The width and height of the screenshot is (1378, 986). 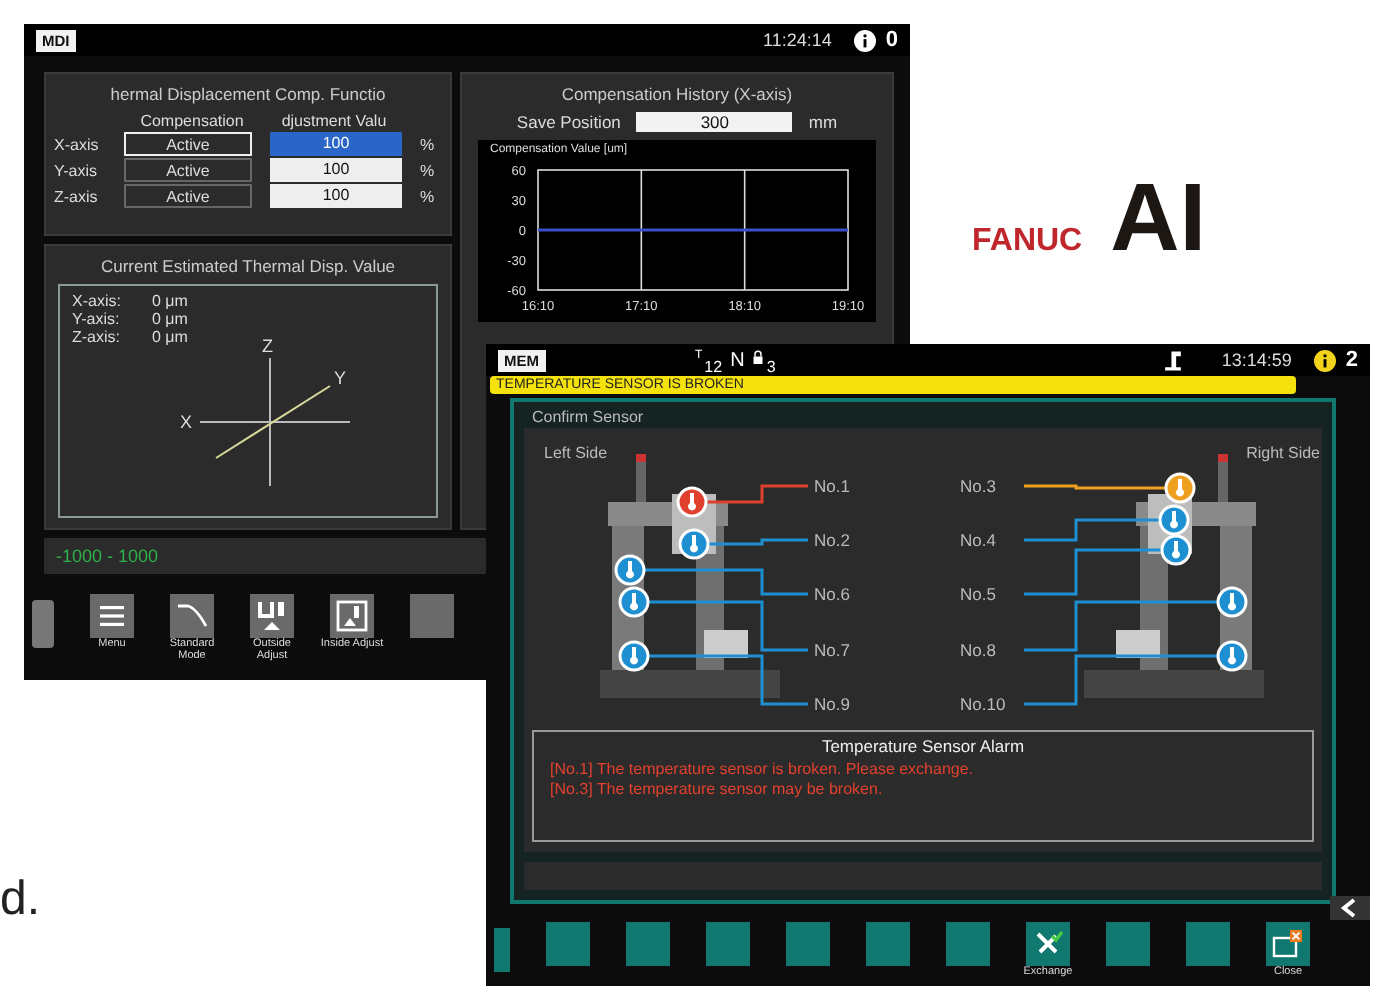 What do you see at coordinates (763, 770) in the screenshot?
I see `alarm-line: [No.1] The temperature sensor is broken. Please exchange.` at bounding box center [763, 770].